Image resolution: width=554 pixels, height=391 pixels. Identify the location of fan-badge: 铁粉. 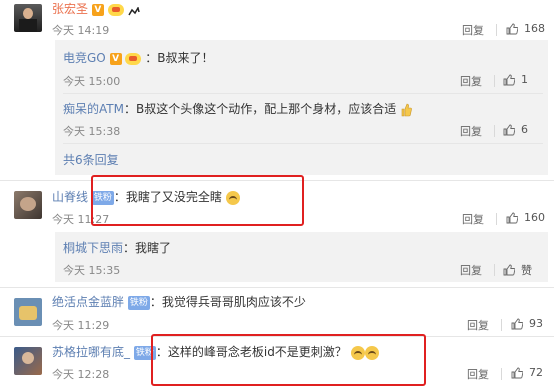
(138, 302).